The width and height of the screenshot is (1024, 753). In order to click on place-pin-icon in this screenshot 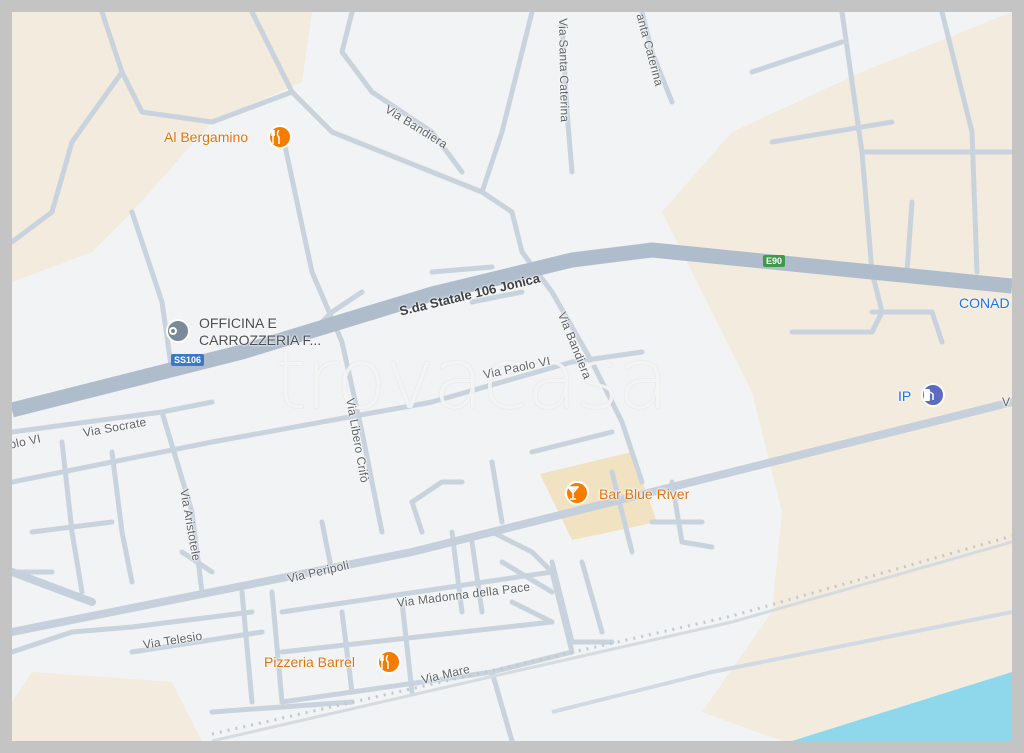, I will do `click(178, 331)`.